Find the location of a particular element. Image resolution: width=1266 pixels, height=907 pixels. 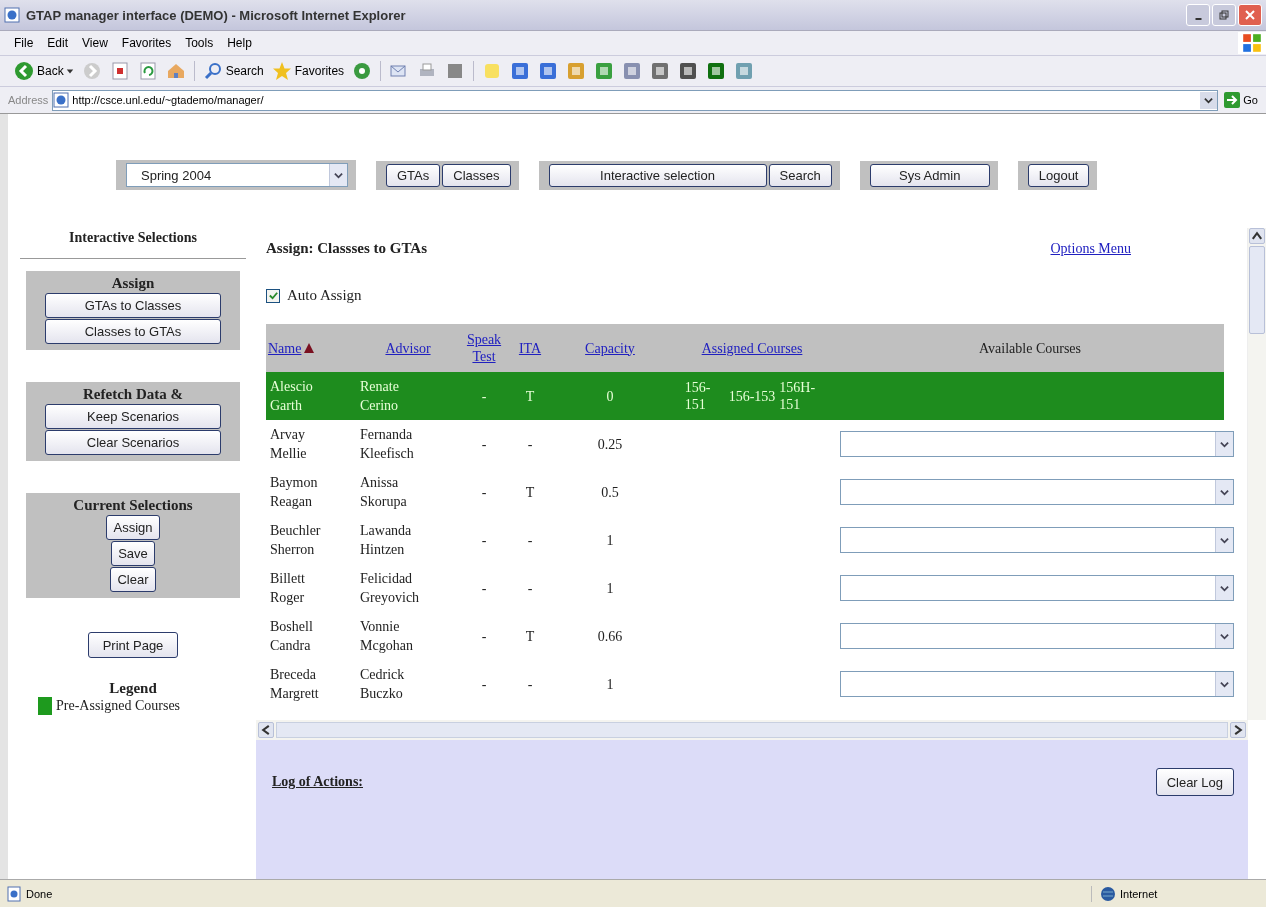

table-cell-text: Vonnie Mcgohan is located at coordinates (387, 636).